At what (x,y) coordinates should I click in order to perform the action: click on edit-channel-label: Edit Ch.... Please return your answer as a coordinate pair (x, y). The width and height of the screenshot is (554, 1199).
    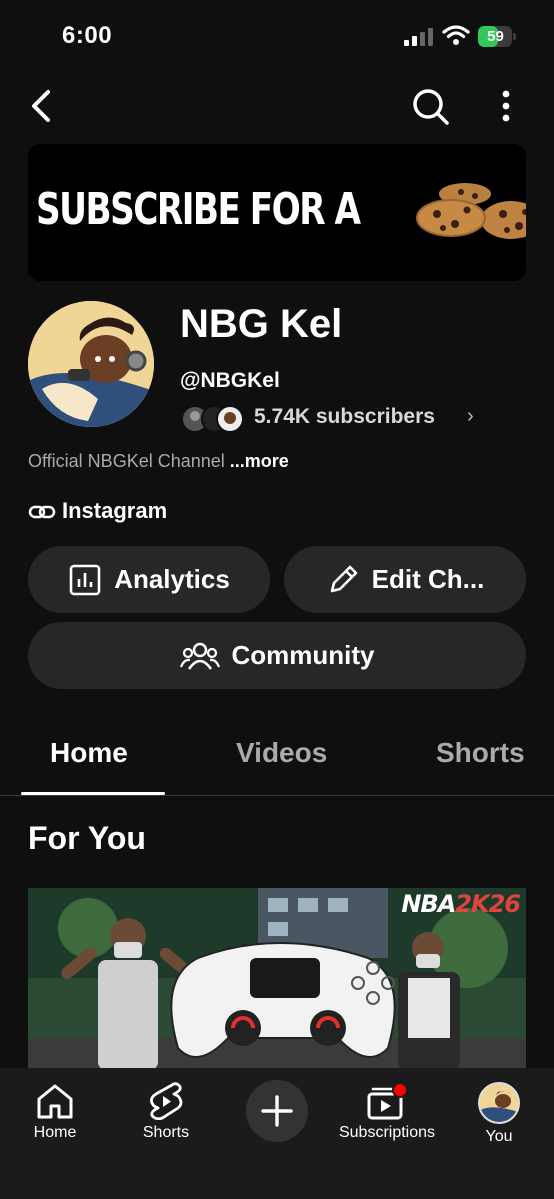
    Looking at the image, I should click on (428, 579).